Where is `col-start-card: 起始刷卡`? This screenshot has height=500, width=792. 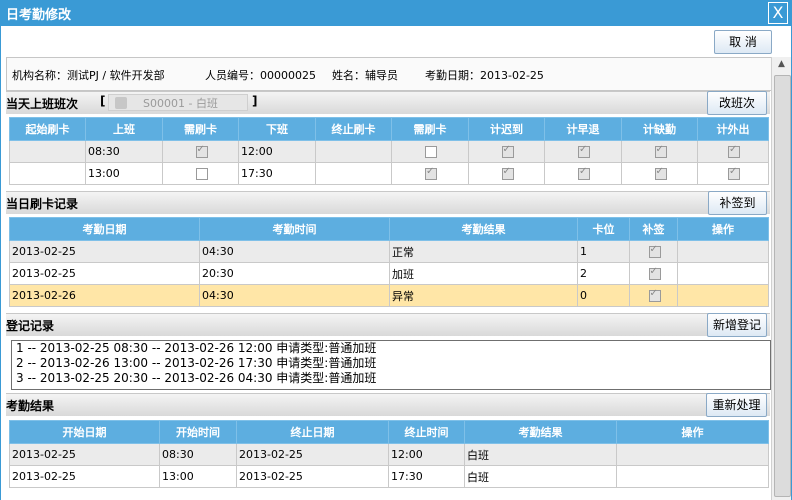
col-start-card: 起始刷卡 is located at coordinates (47, 129).